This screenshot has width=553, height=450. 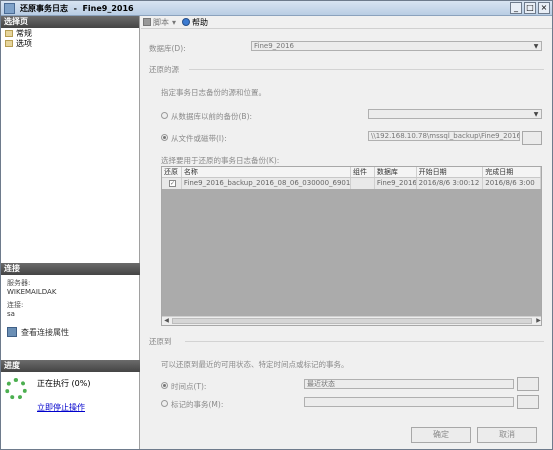 I want to click on stop-operation-link: 立即停止操作, so click(x=61, y=407).